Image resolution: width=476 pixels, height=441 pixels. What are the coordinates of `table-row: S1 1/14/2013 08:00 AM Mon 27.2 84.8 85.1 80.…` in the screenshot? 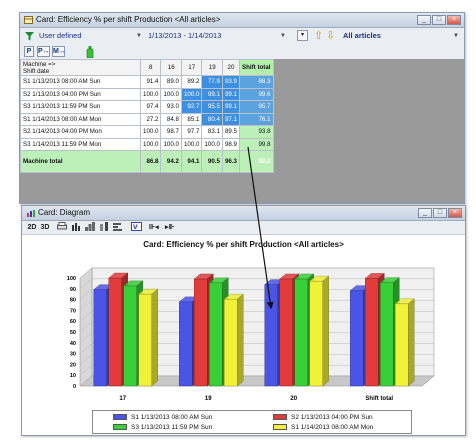 It's located at (147, 119).